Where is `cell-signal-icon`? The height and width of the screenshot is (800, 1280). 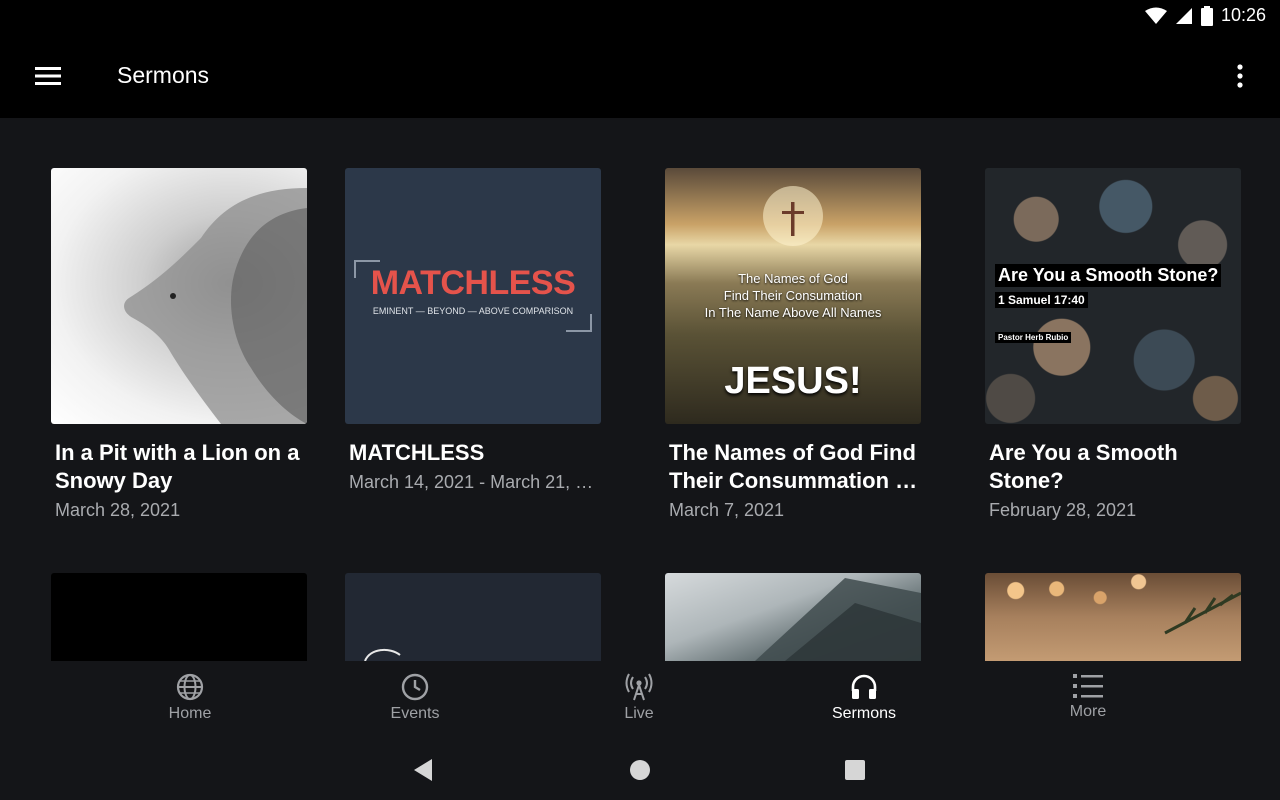 cell-signal-icon is located at coordinates (1183, 15).